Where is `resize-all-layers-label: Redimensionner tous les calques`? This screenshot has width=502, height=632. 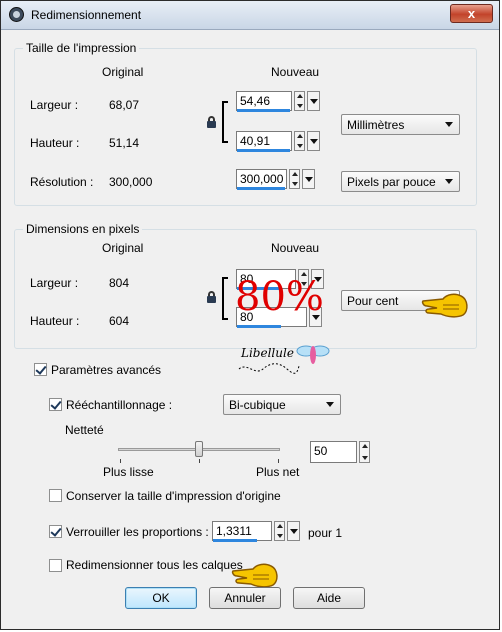 resize-all-layers-label: Redimensionner tous les calques is located at coordinates (154, 565).